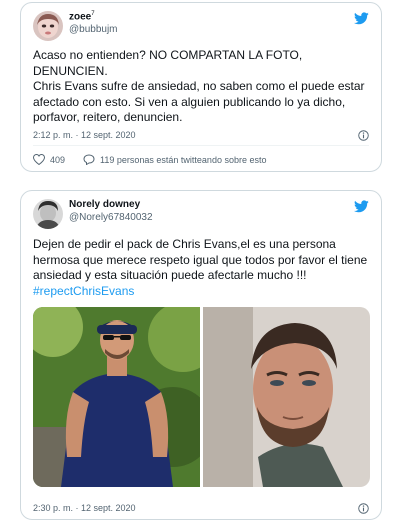 Image resolution: width=400 pixels, height=527 pixels. What do you see at coordinates (202, 292) in the screenshot?
I see `hashtag-link: #repectChrisEvans` at bounding box center [202, 292].